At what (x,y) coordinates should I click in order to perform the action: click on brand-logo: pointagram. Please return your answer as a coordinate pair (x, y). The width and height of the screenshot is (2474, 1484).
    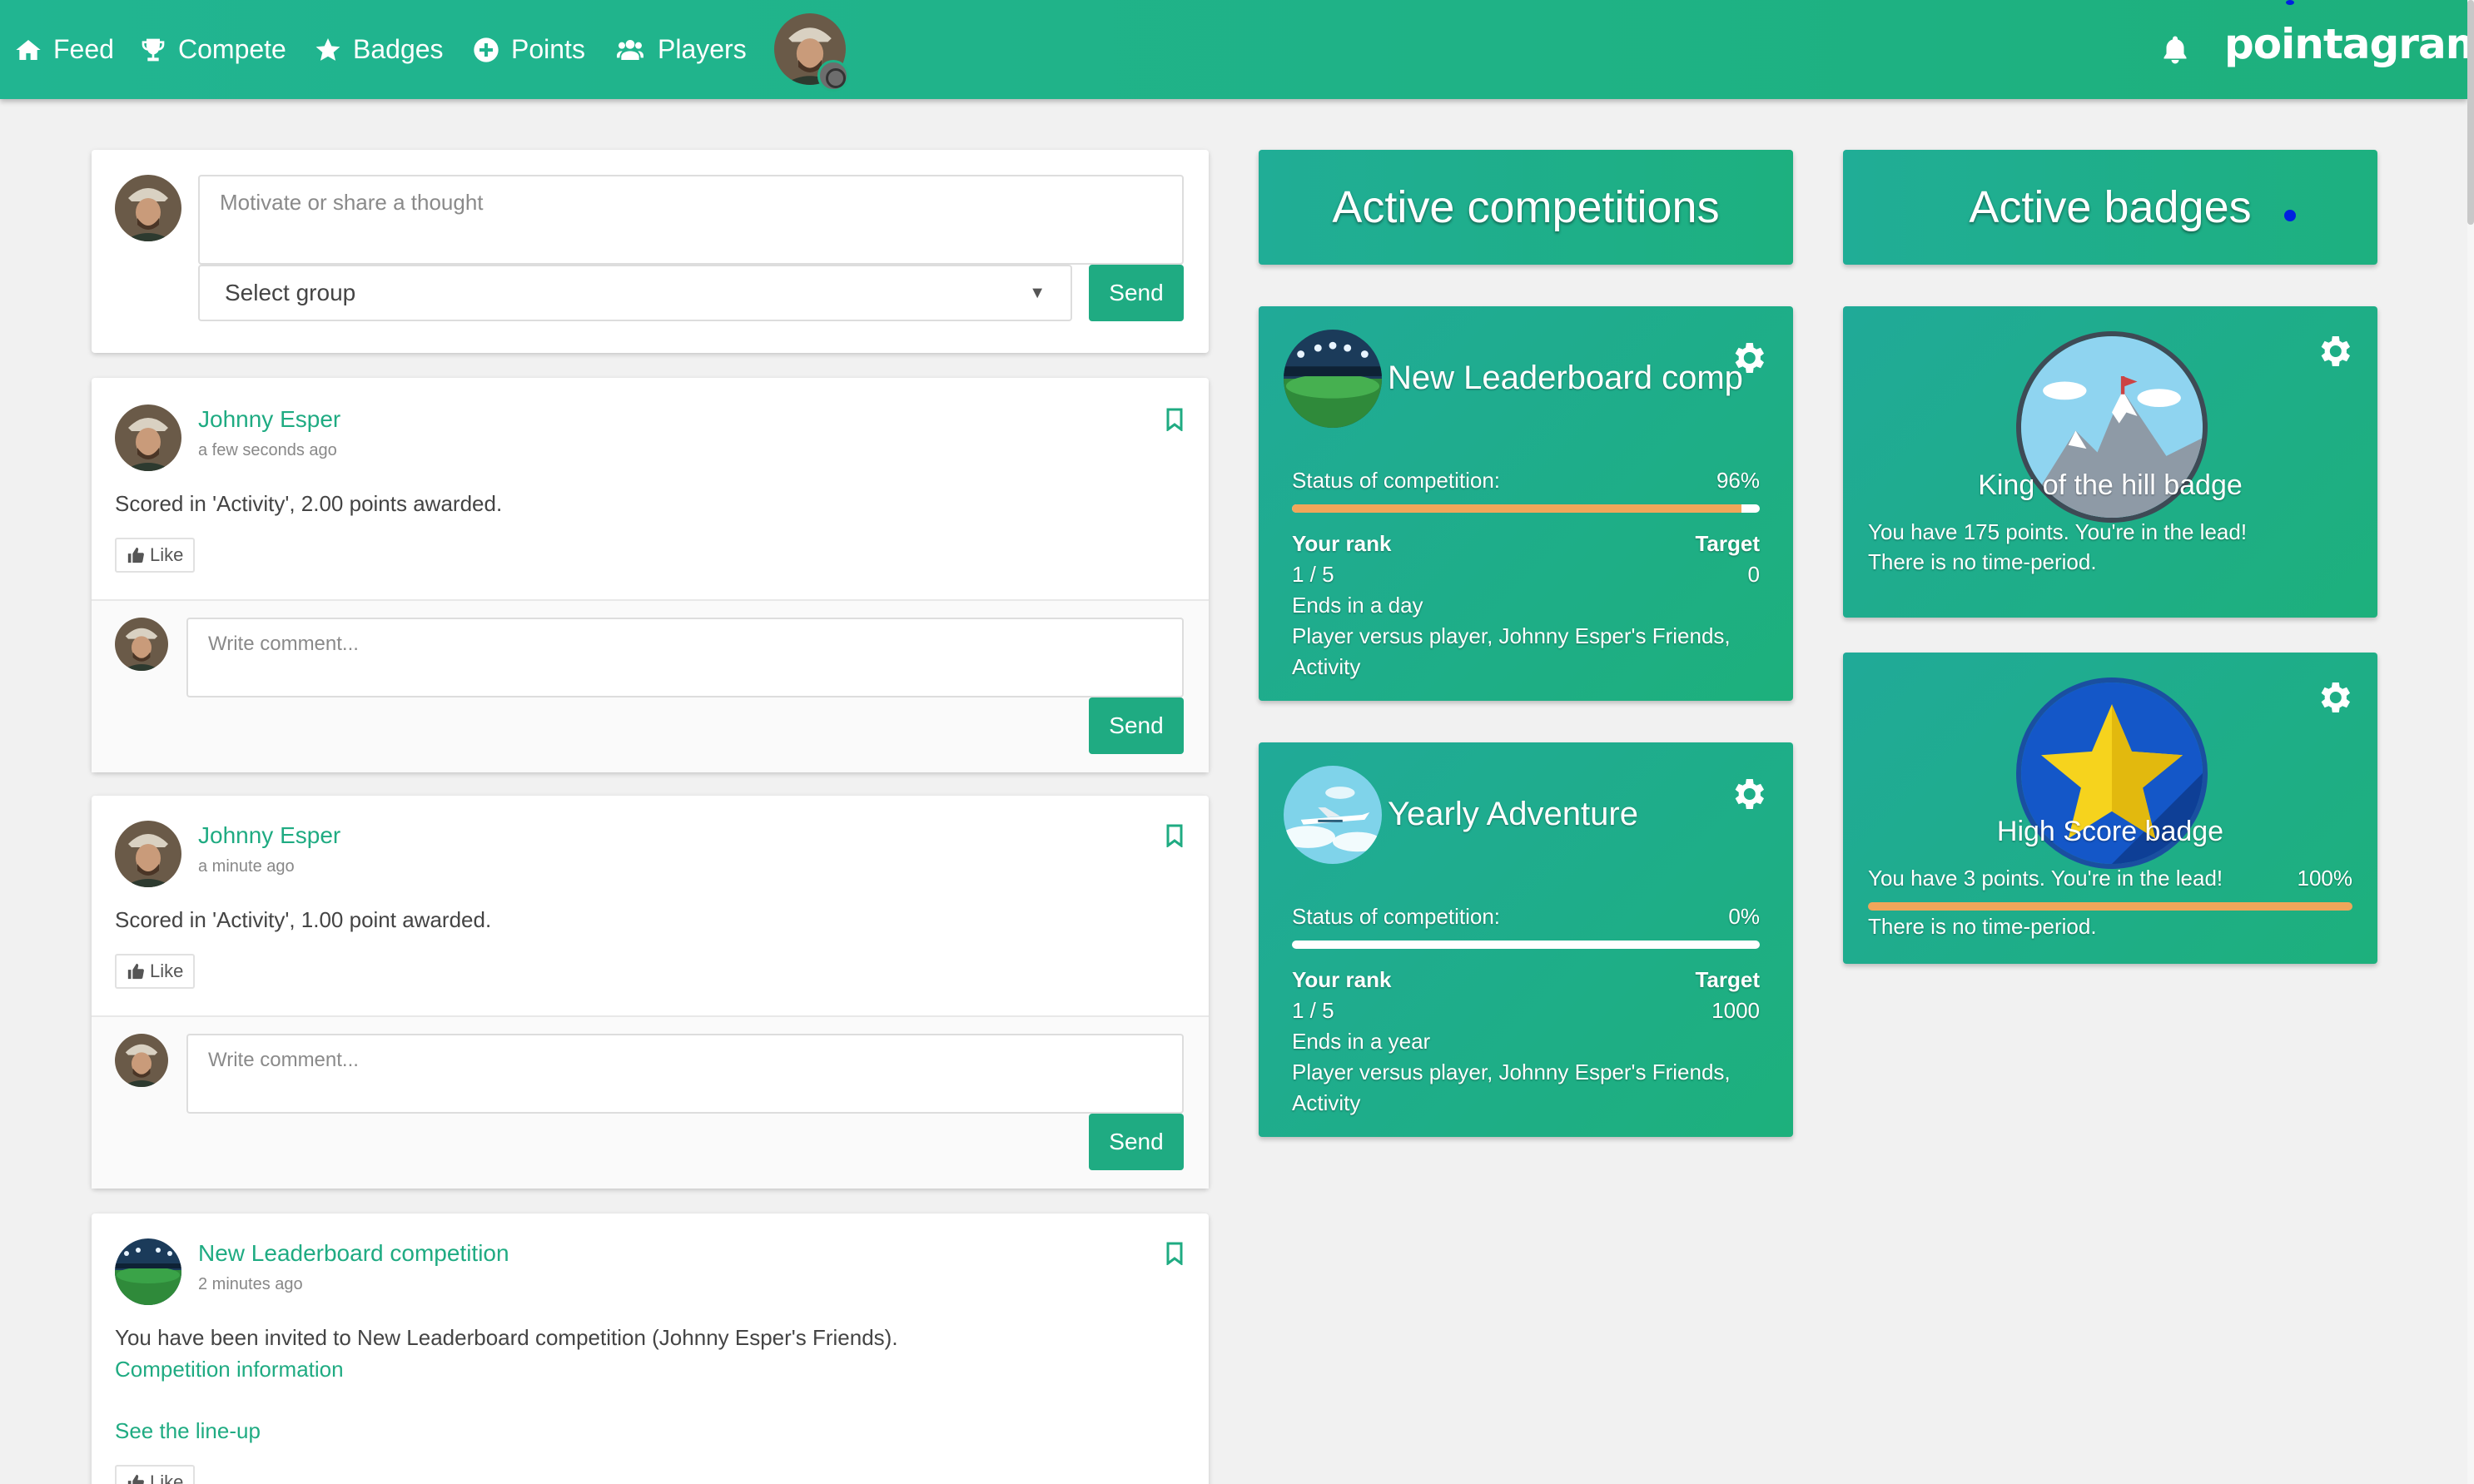
    Looking at the image, I should click on (2349, 44).